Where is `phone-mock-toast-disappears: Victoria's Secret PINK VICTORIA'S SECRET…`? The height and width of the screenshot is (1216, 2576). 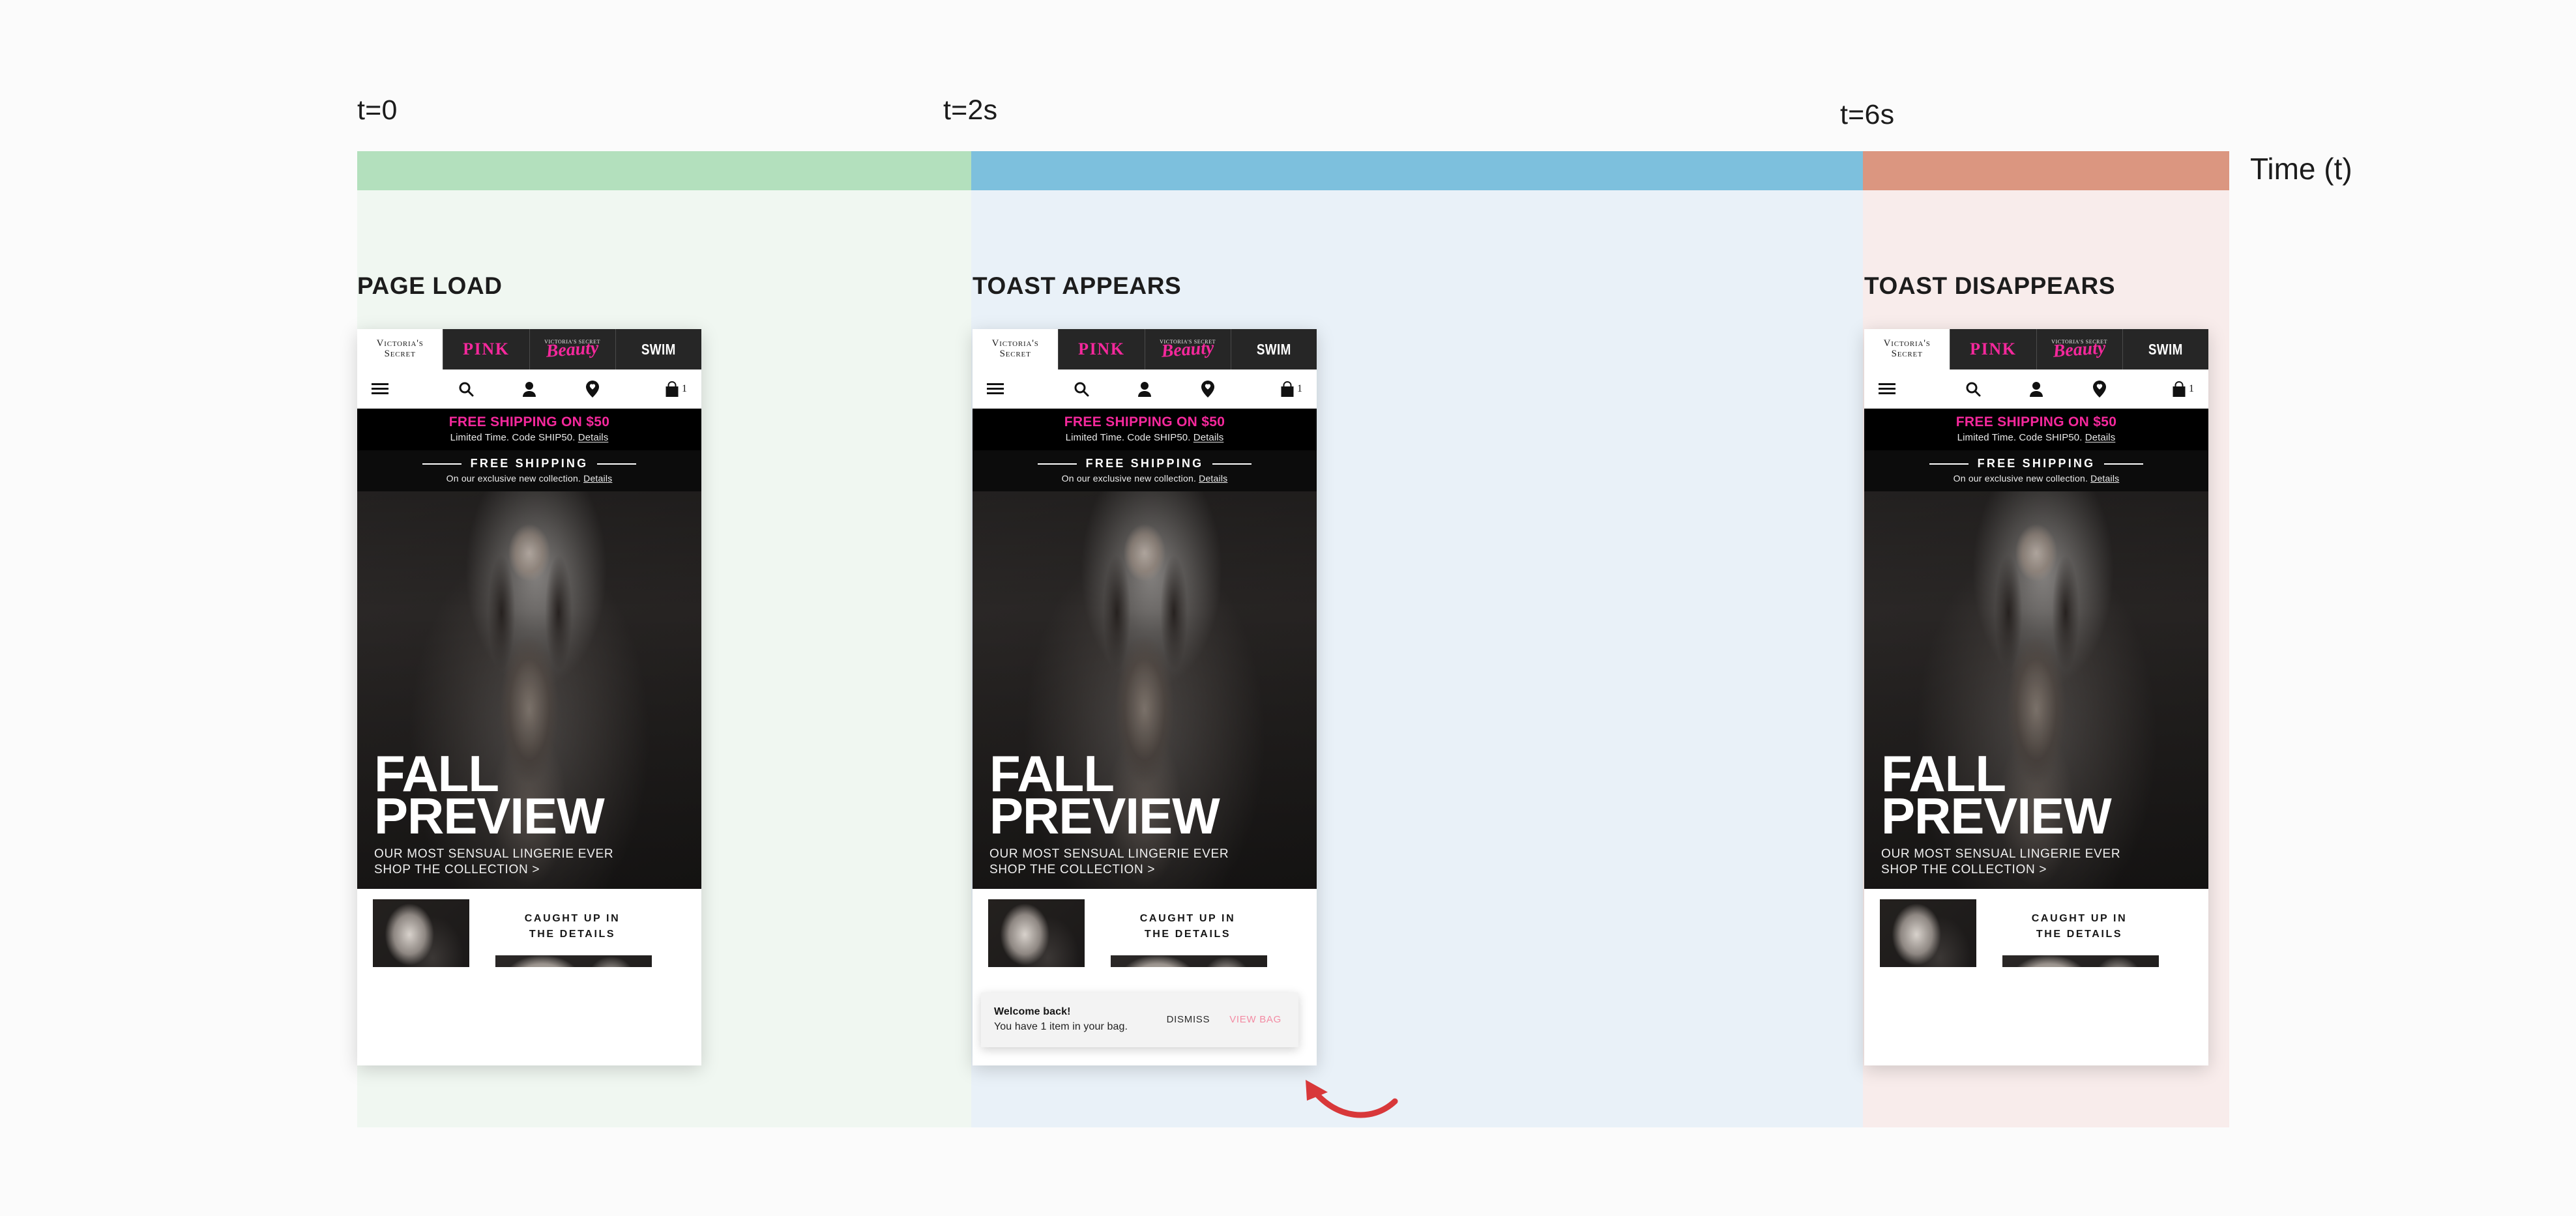
phone-mock-toast-disappears: Victoria's Secret PINK VICTORIA'S SECRET… is located at coordinates (2036, 697).